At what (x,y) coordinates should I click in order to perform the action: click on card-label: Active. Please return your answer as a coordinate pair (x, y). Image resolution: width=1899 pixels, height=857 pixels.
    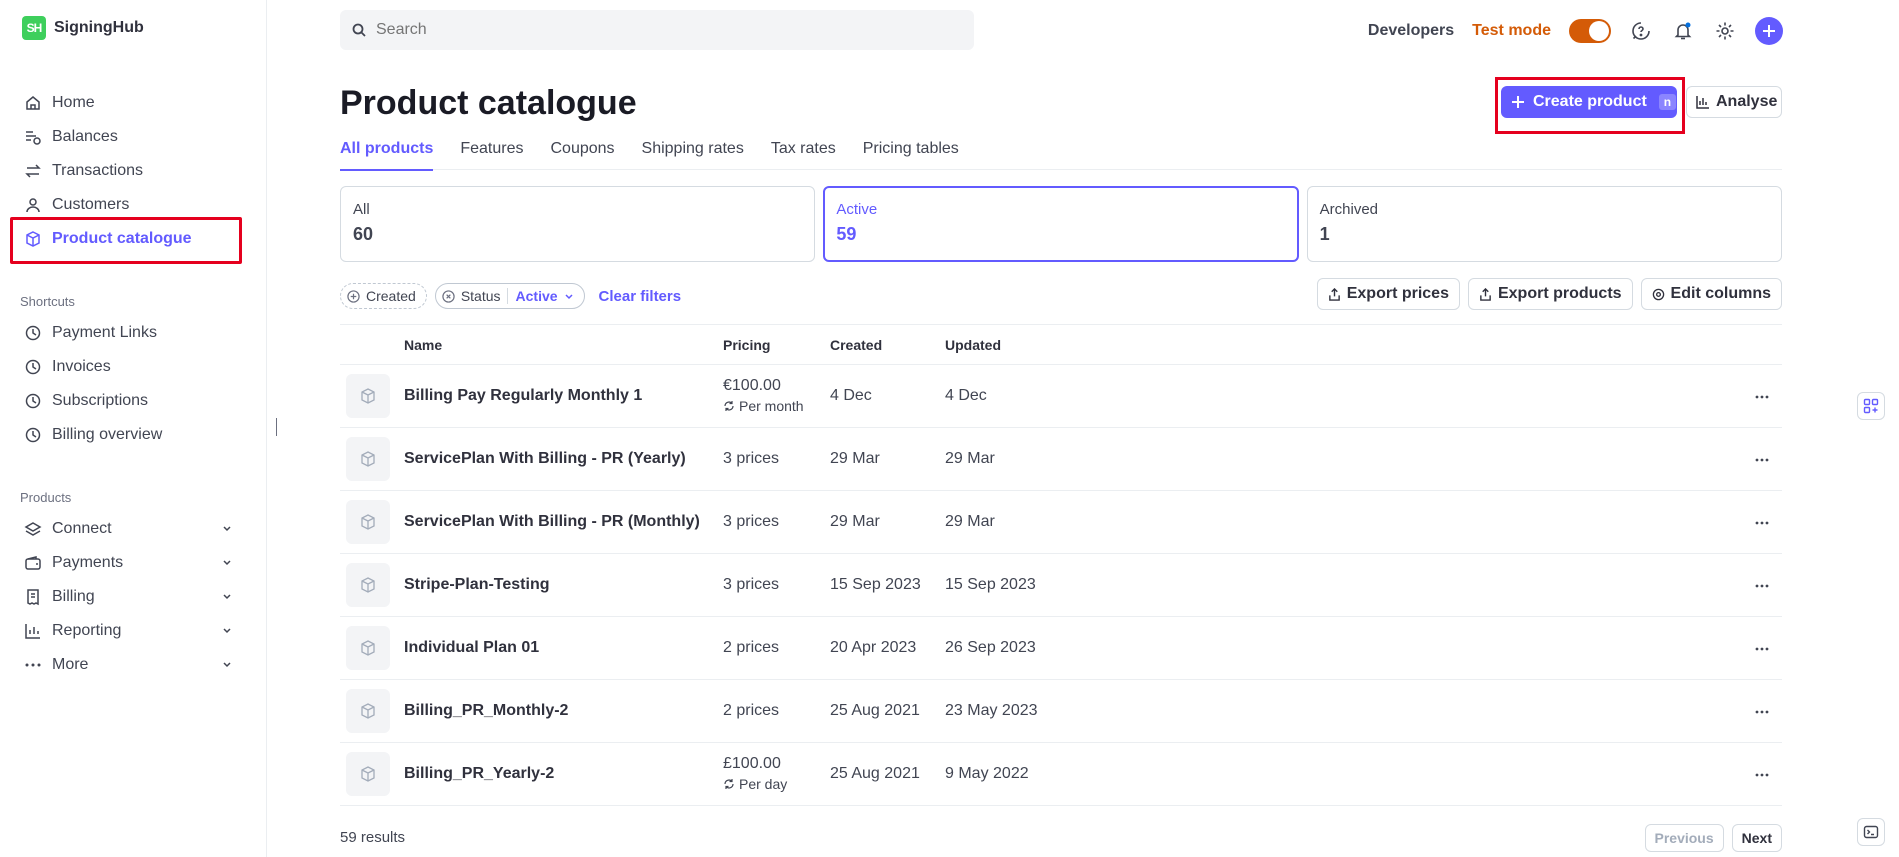
    Looking at the image, I should click on (857, 209).